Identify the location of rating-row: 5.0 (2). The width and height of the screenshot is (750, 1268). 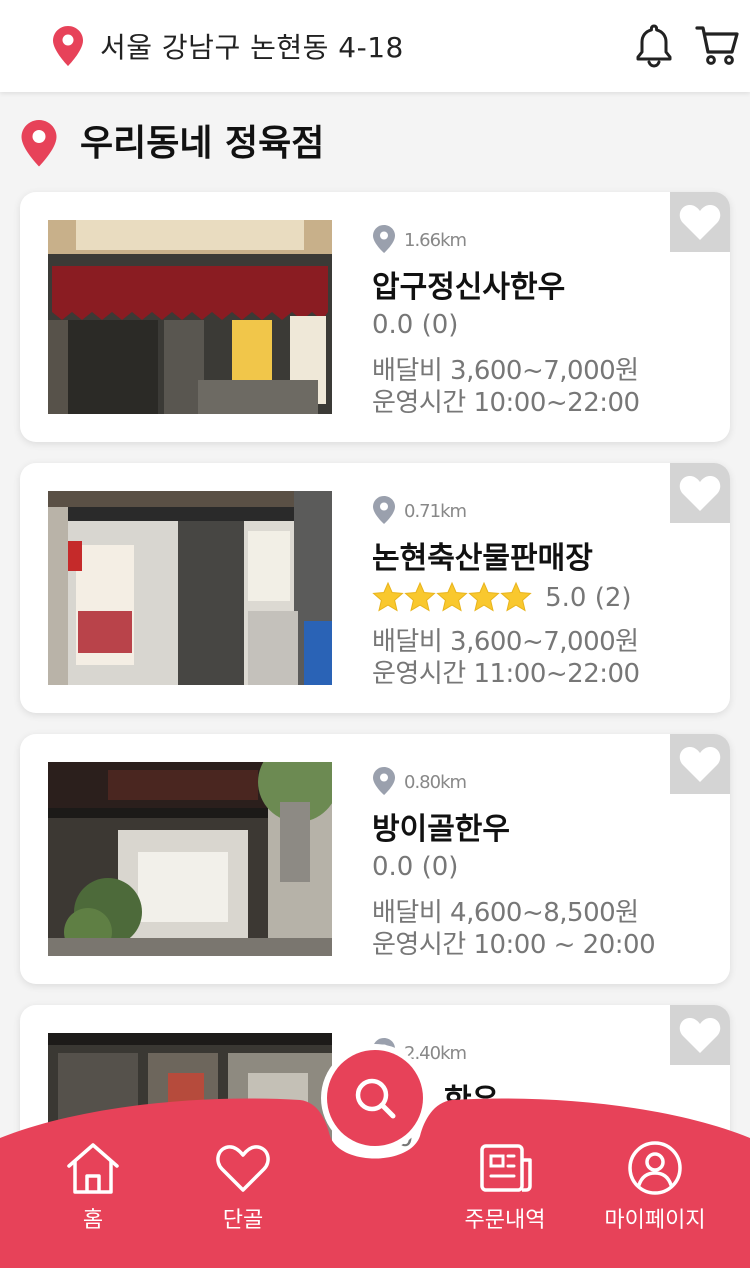
(502, 599).